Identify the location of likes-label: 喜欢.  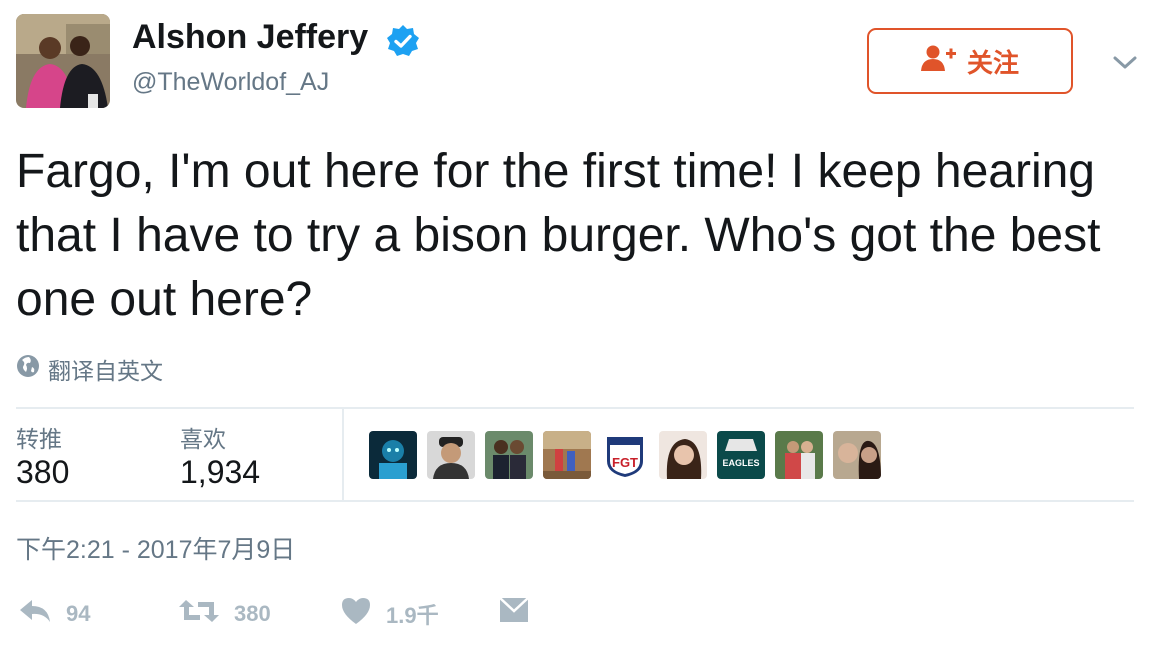
(203, 439).